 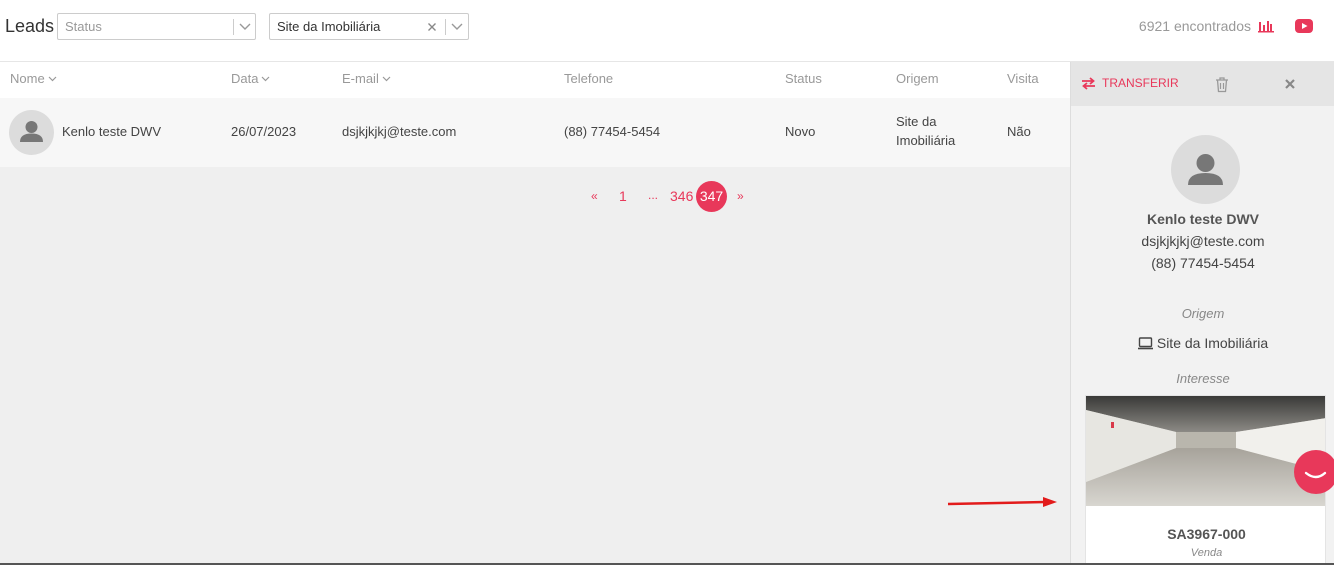 I want to click on property-photo, so click(x=1205, y=451).